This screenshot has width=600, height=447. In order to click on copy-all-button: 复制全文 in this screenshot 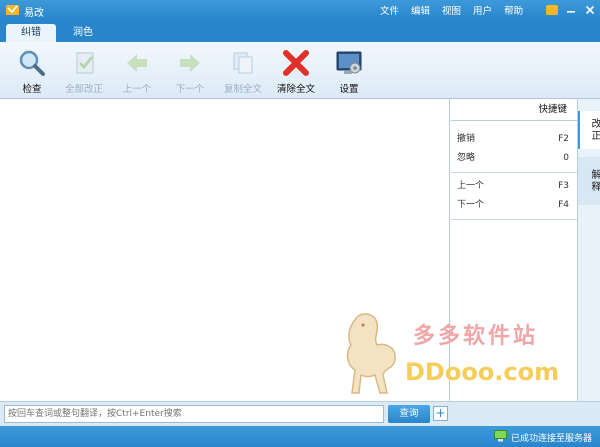, I will do `click(243, 71)`.